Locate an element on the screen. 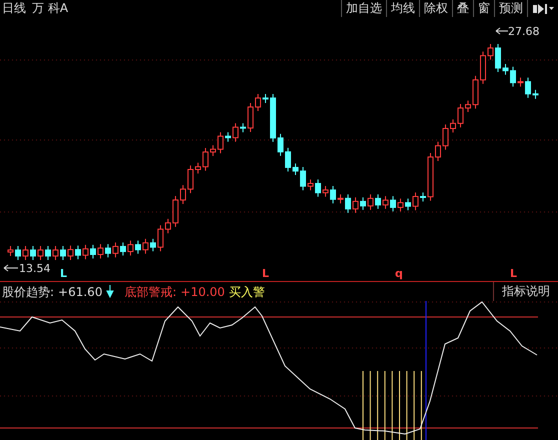 The height and width of the screenshot is (440, 558). indicator-value: +61.60 is located at coordinates (80, 292).